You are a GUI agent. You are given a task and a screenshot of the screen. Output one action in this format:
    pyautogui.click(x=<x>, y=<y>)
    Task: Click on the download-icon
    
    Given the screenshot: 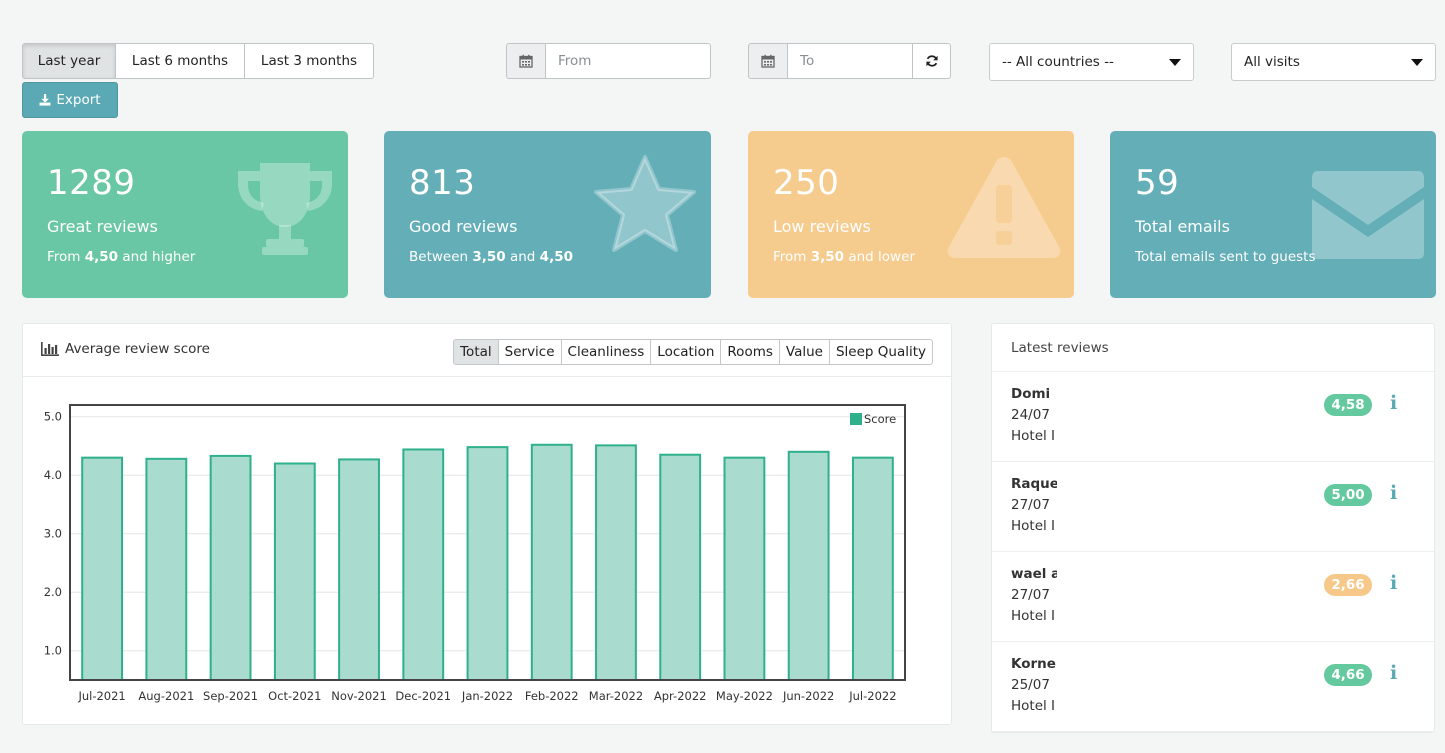 What is the action you would take?
    pyautogui.click(x=45, y=100)
    